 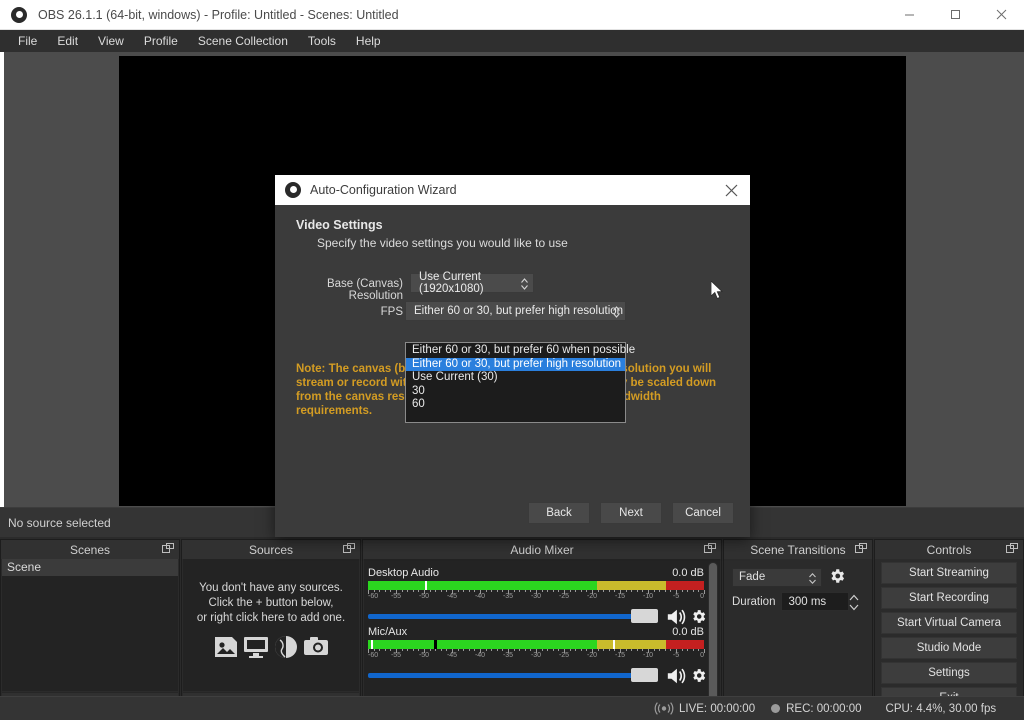 I want to click on minimize-icon, so click(x=909, y=15).